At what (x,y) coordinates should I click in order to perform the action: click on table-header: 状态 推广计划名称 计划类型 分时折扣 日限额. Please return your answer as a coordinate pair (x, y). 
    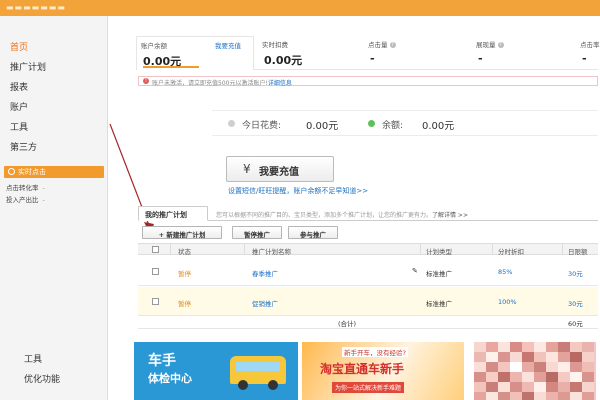
    Looking at the image, I should click on (368, 249).